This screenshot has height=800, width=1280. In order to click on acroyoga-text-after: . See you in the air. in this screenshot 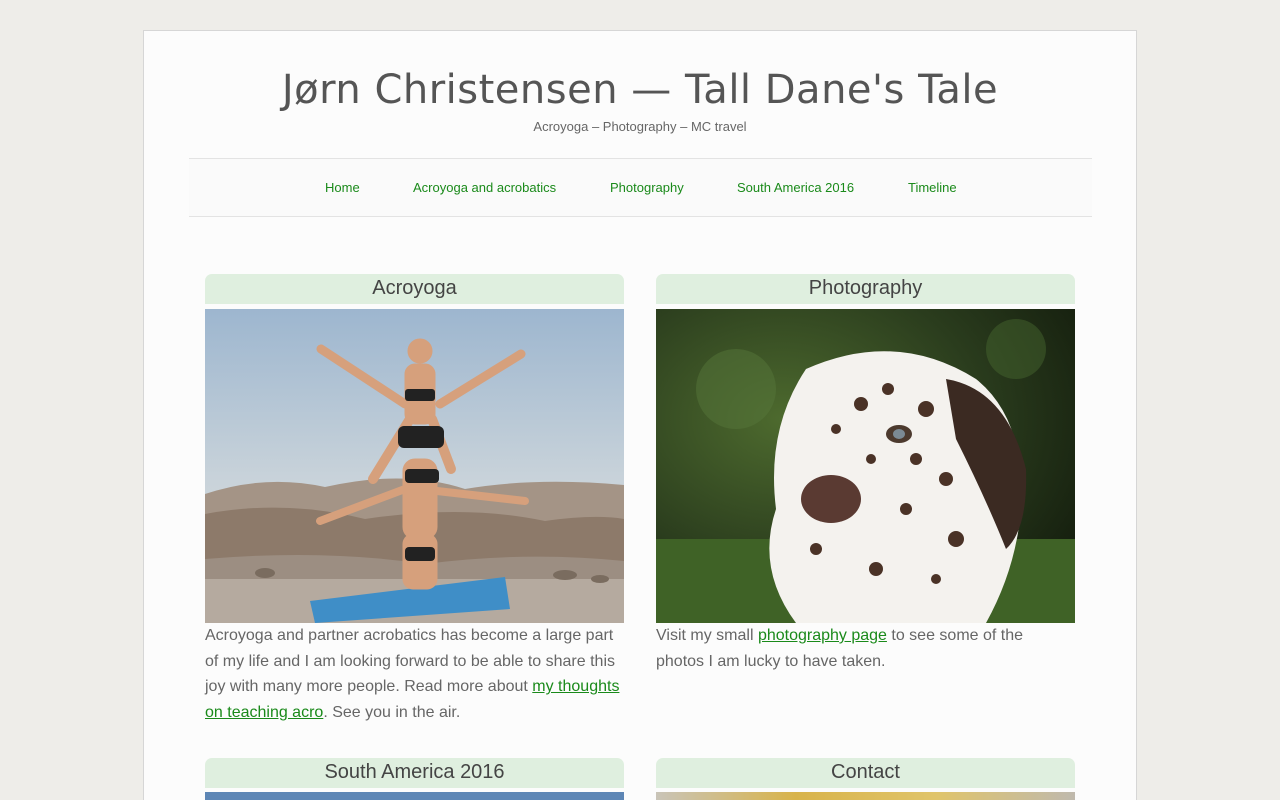, I will do `click(392, 712)`.